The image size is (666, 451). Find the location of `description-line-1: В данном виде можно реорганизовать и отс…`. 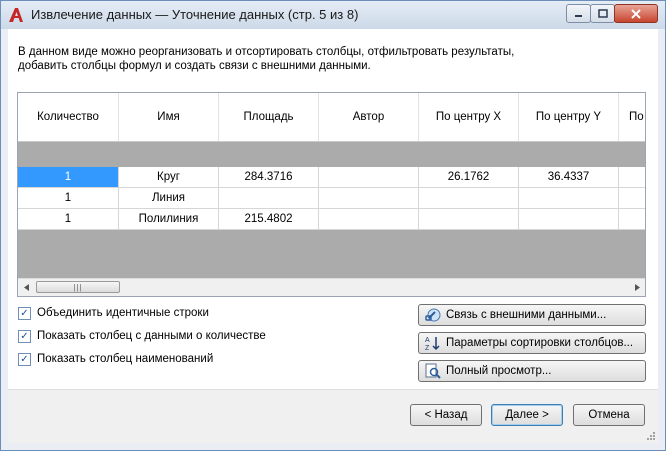

description-line-1: В данном виде можно реорганизовать и отс… is located at coordinates (266, 52).